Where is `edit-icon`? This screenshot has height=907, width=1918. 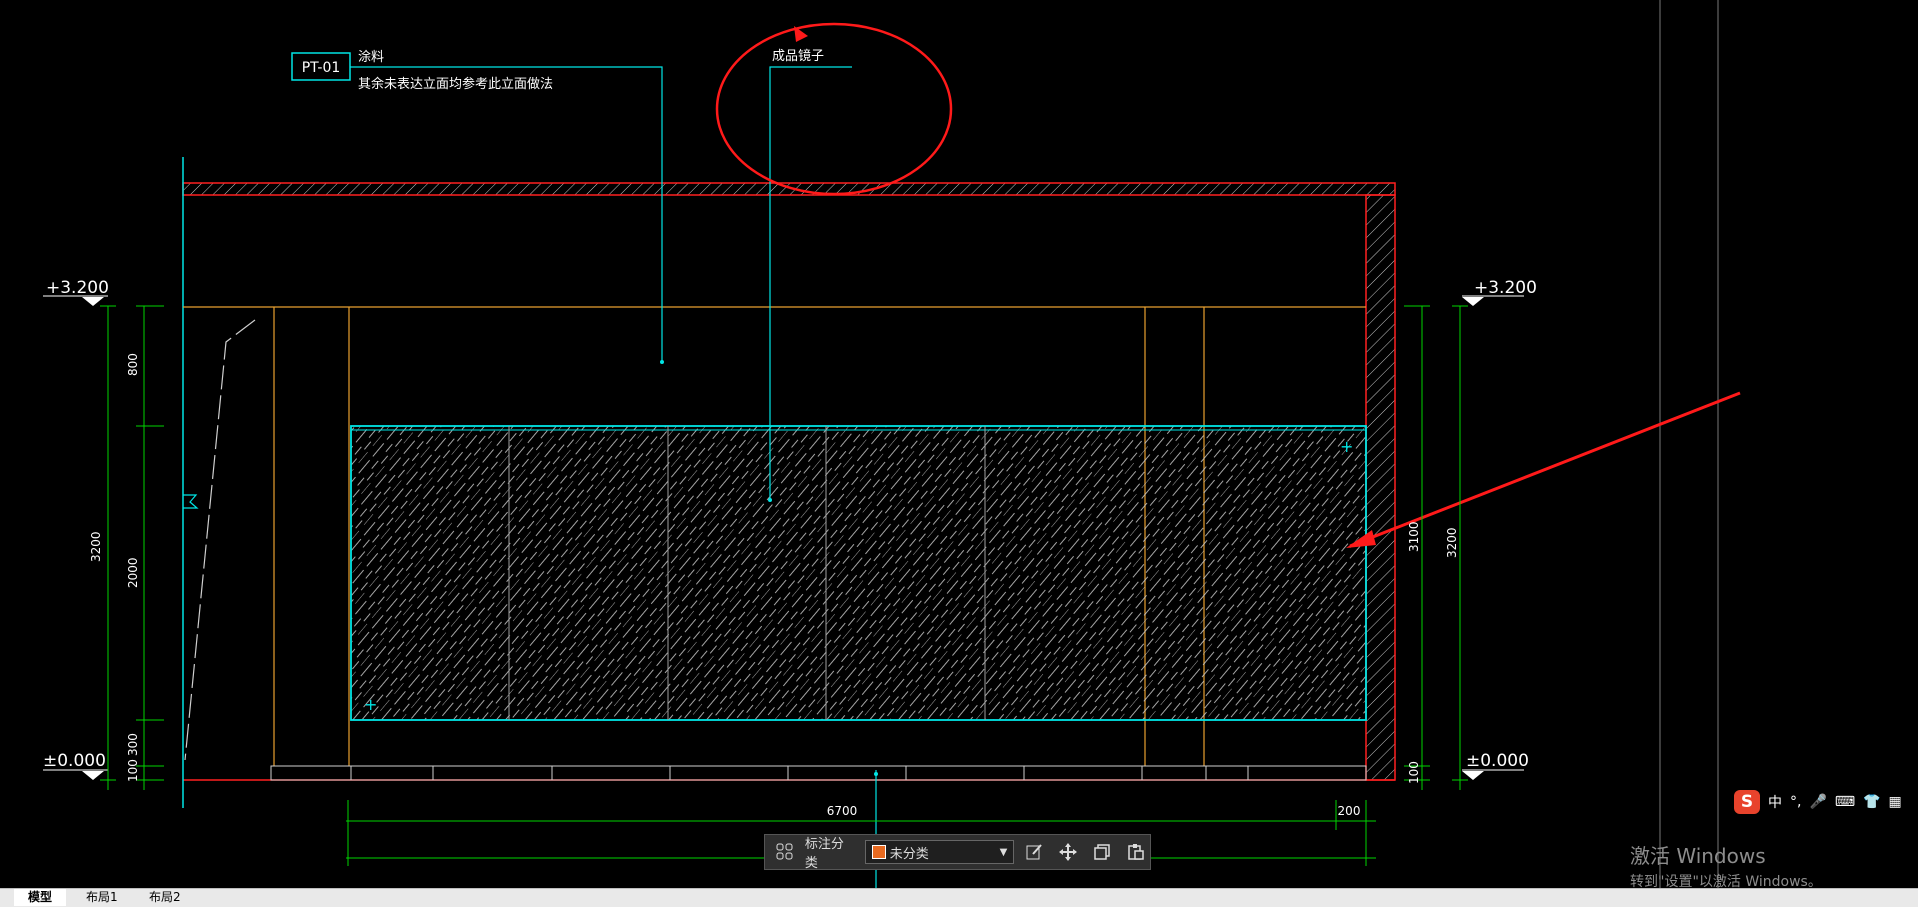
edit-icon is located at coordinates (1034, 852).